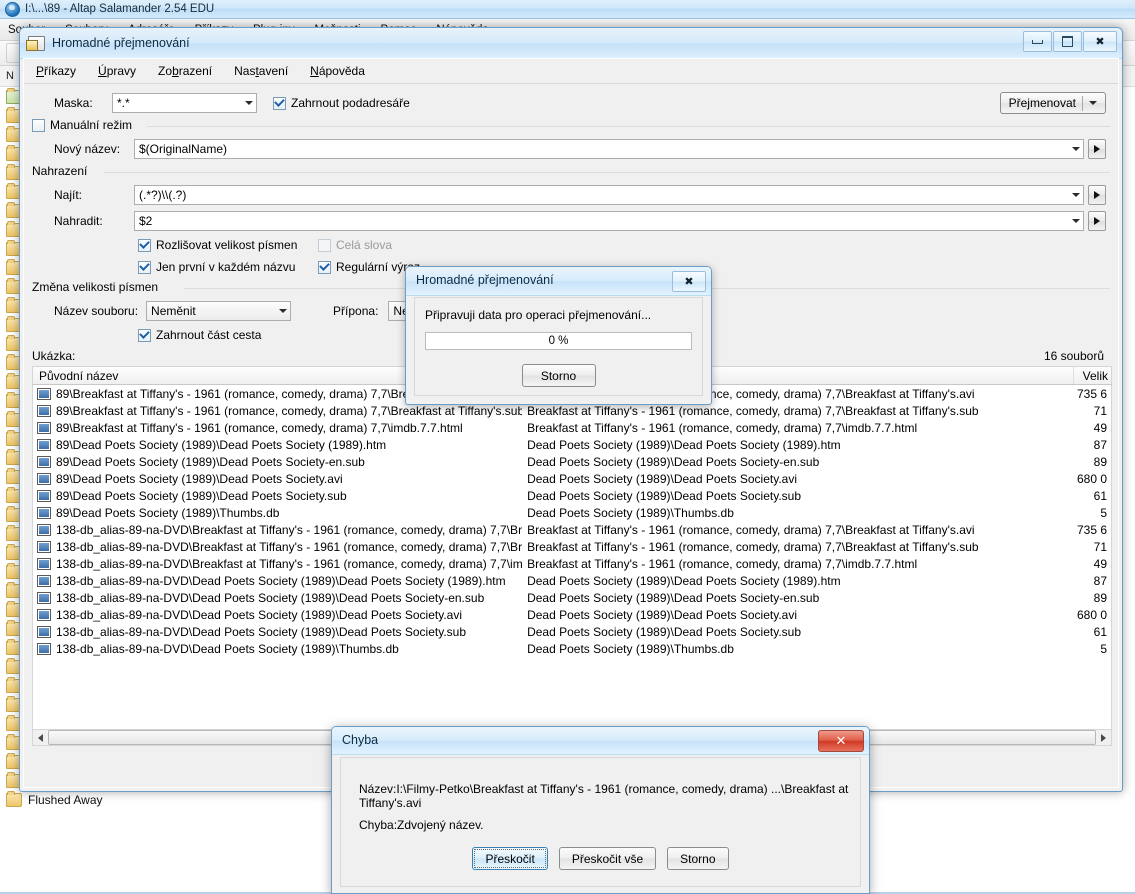 The image size is (1135, 894). I want to click on rename-button-label: Přejmenovat, so click(1042, 103).